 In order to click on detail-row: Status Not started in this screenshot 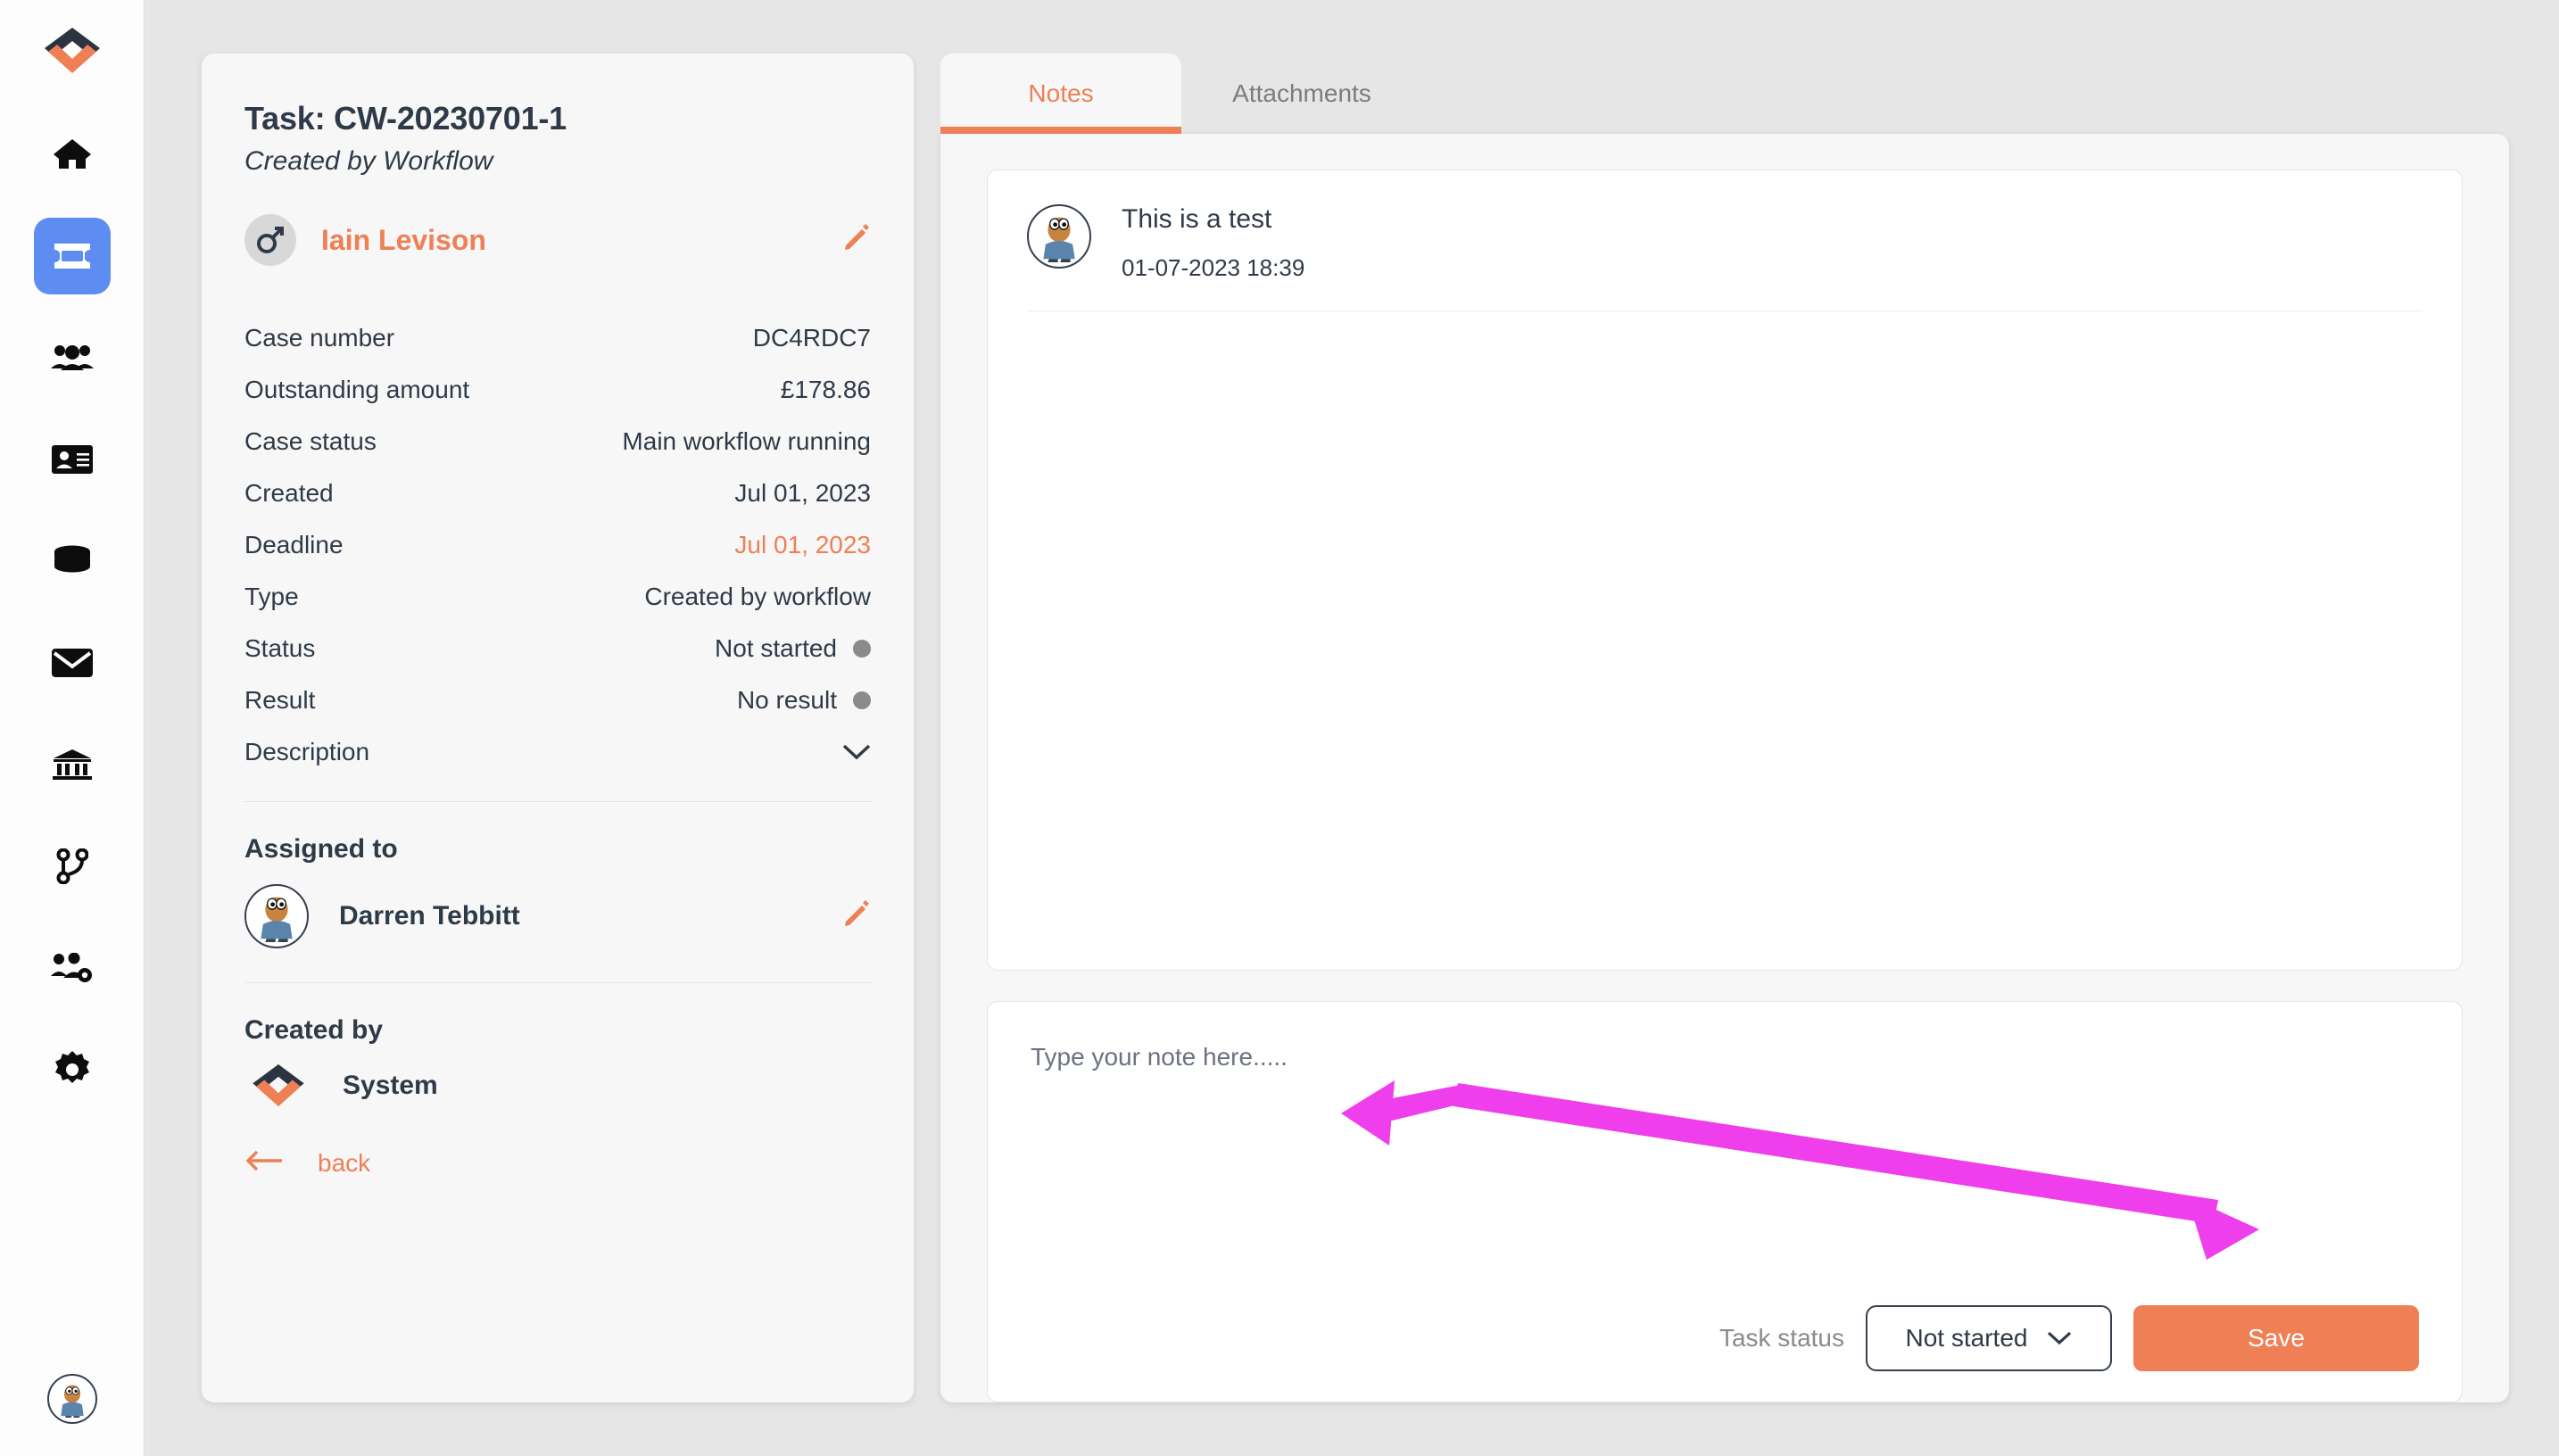, I will do `click(557, 648)`.